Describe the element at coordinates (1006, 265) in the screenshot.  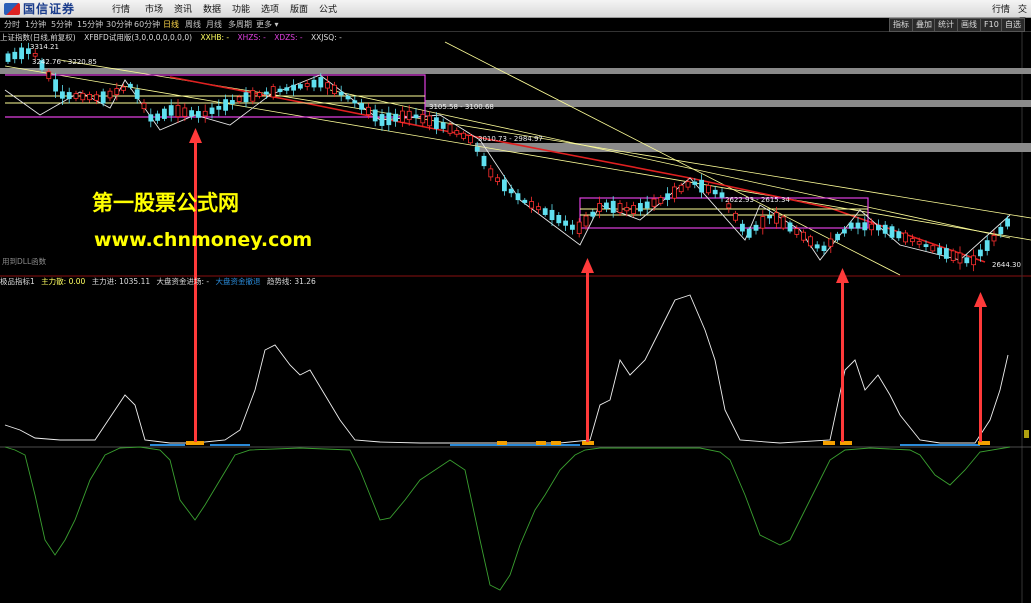
I see `price-label-low: 2644.30` at that location.